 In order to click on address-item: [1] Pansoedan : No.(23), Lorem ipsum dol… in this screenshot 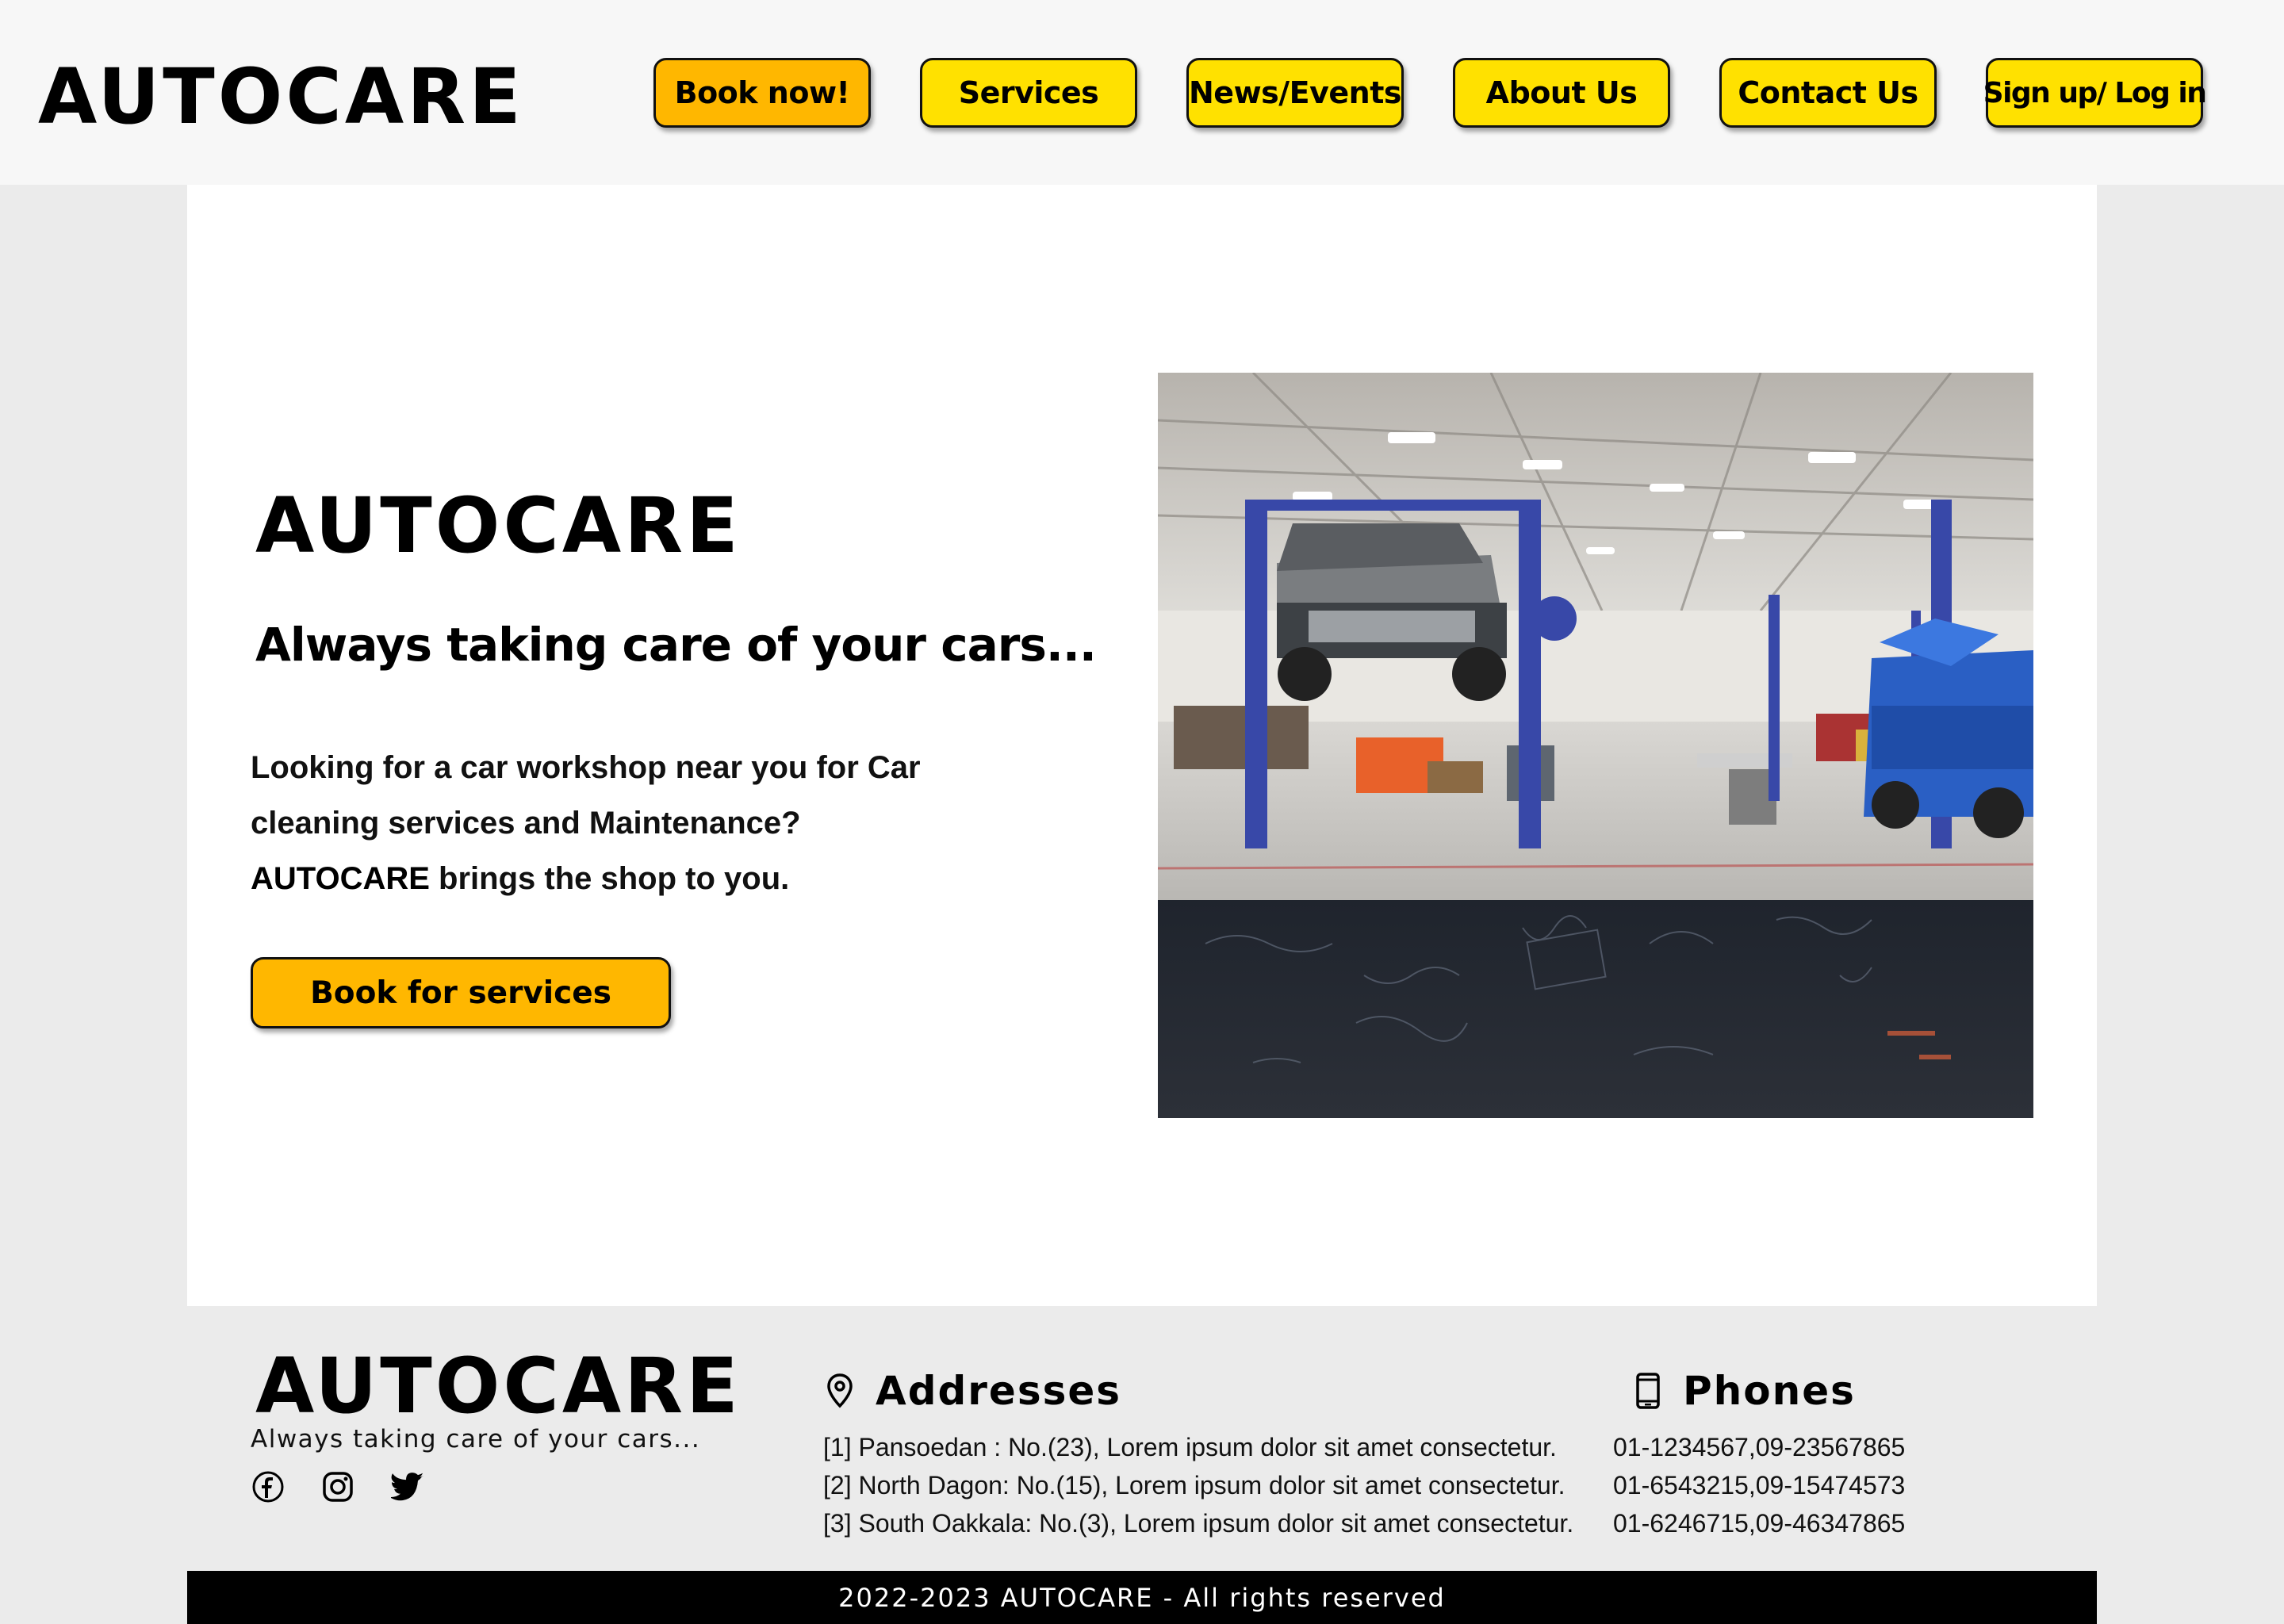, I will do `click(1190, 1447)`.